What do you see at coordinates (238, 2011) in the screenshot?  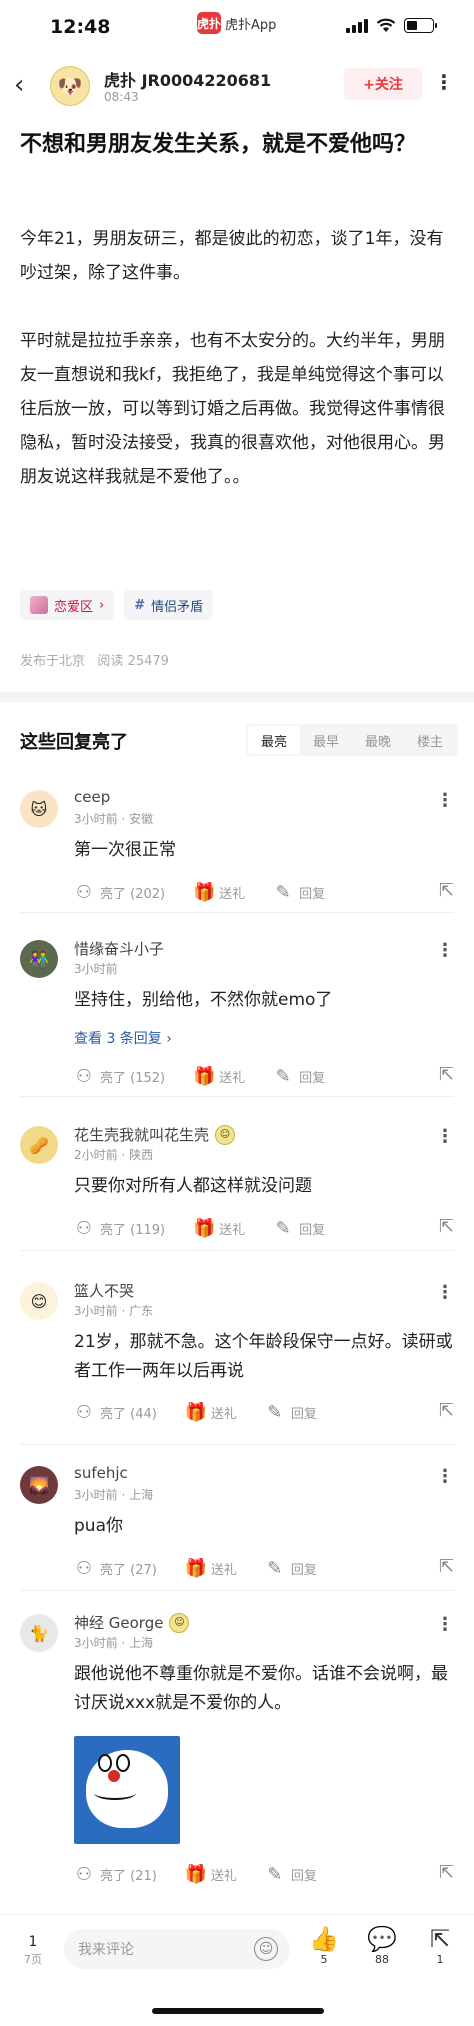 I see `home-indicator` at bounding box center [238, 2011].